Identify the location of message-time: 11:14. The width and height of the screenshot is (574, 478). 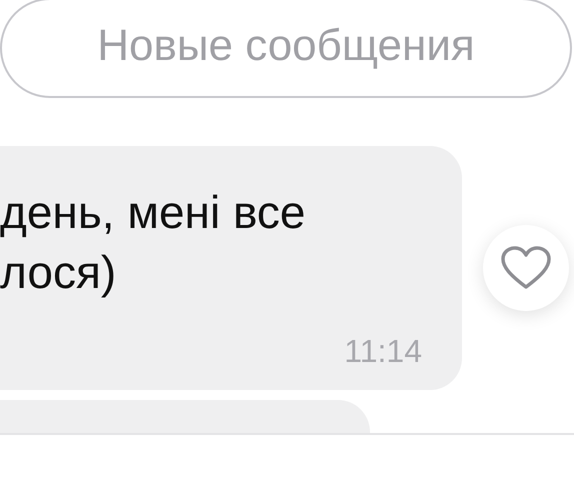
(383, 351).